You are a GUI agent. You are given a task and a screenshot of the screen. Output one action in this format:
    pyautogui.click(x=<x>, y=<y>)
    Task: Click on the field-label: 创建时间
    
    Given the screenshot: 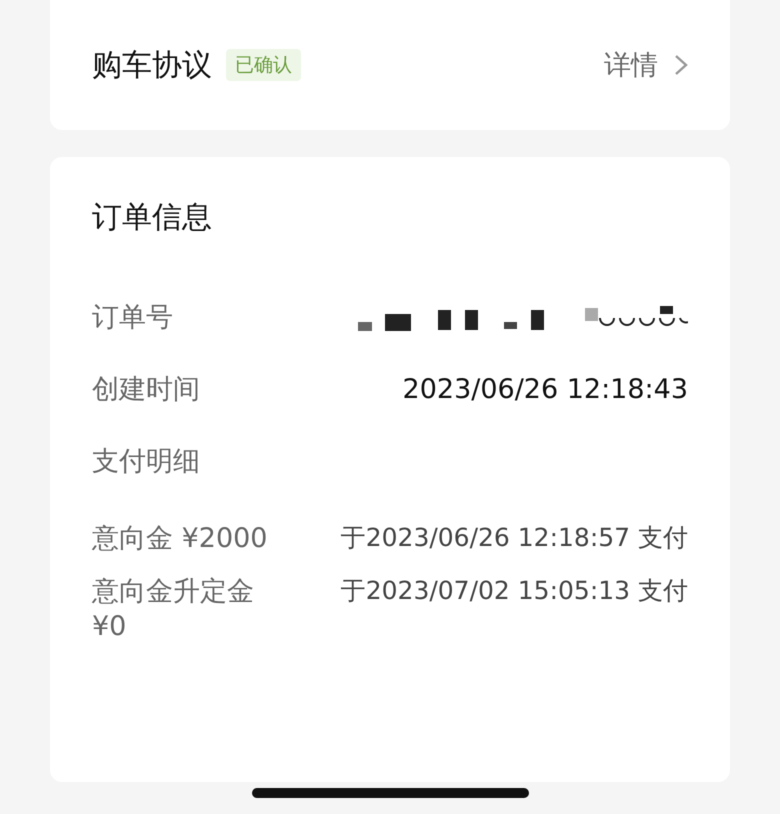 What is the action you would take?
    pyautogui.click(x=146, y=390)
    